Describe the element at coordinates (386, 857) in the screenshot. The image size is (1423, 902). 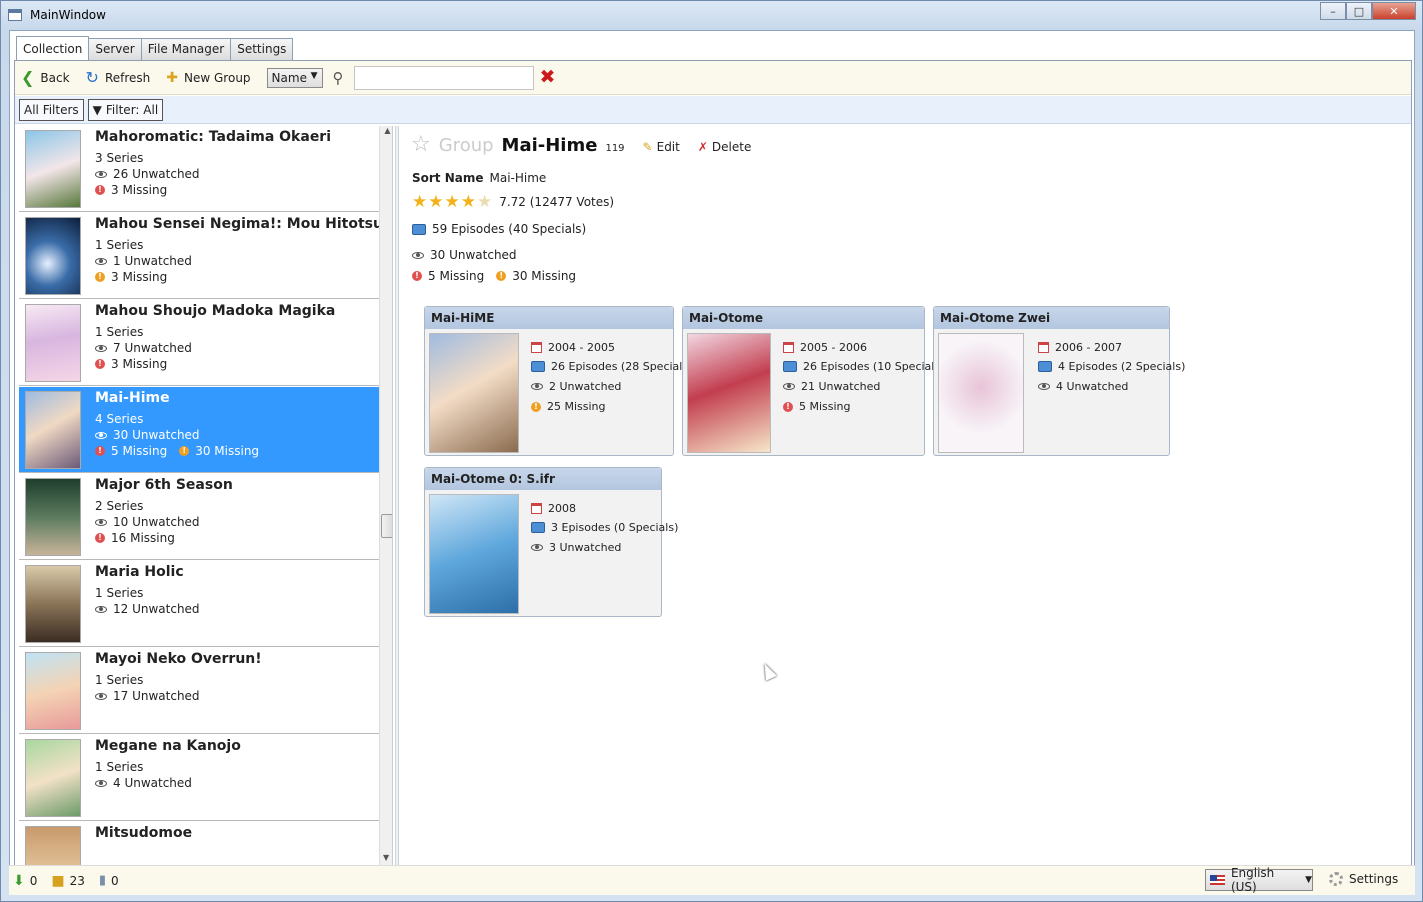
I see `scroll-down-icon: ▼` at that location.